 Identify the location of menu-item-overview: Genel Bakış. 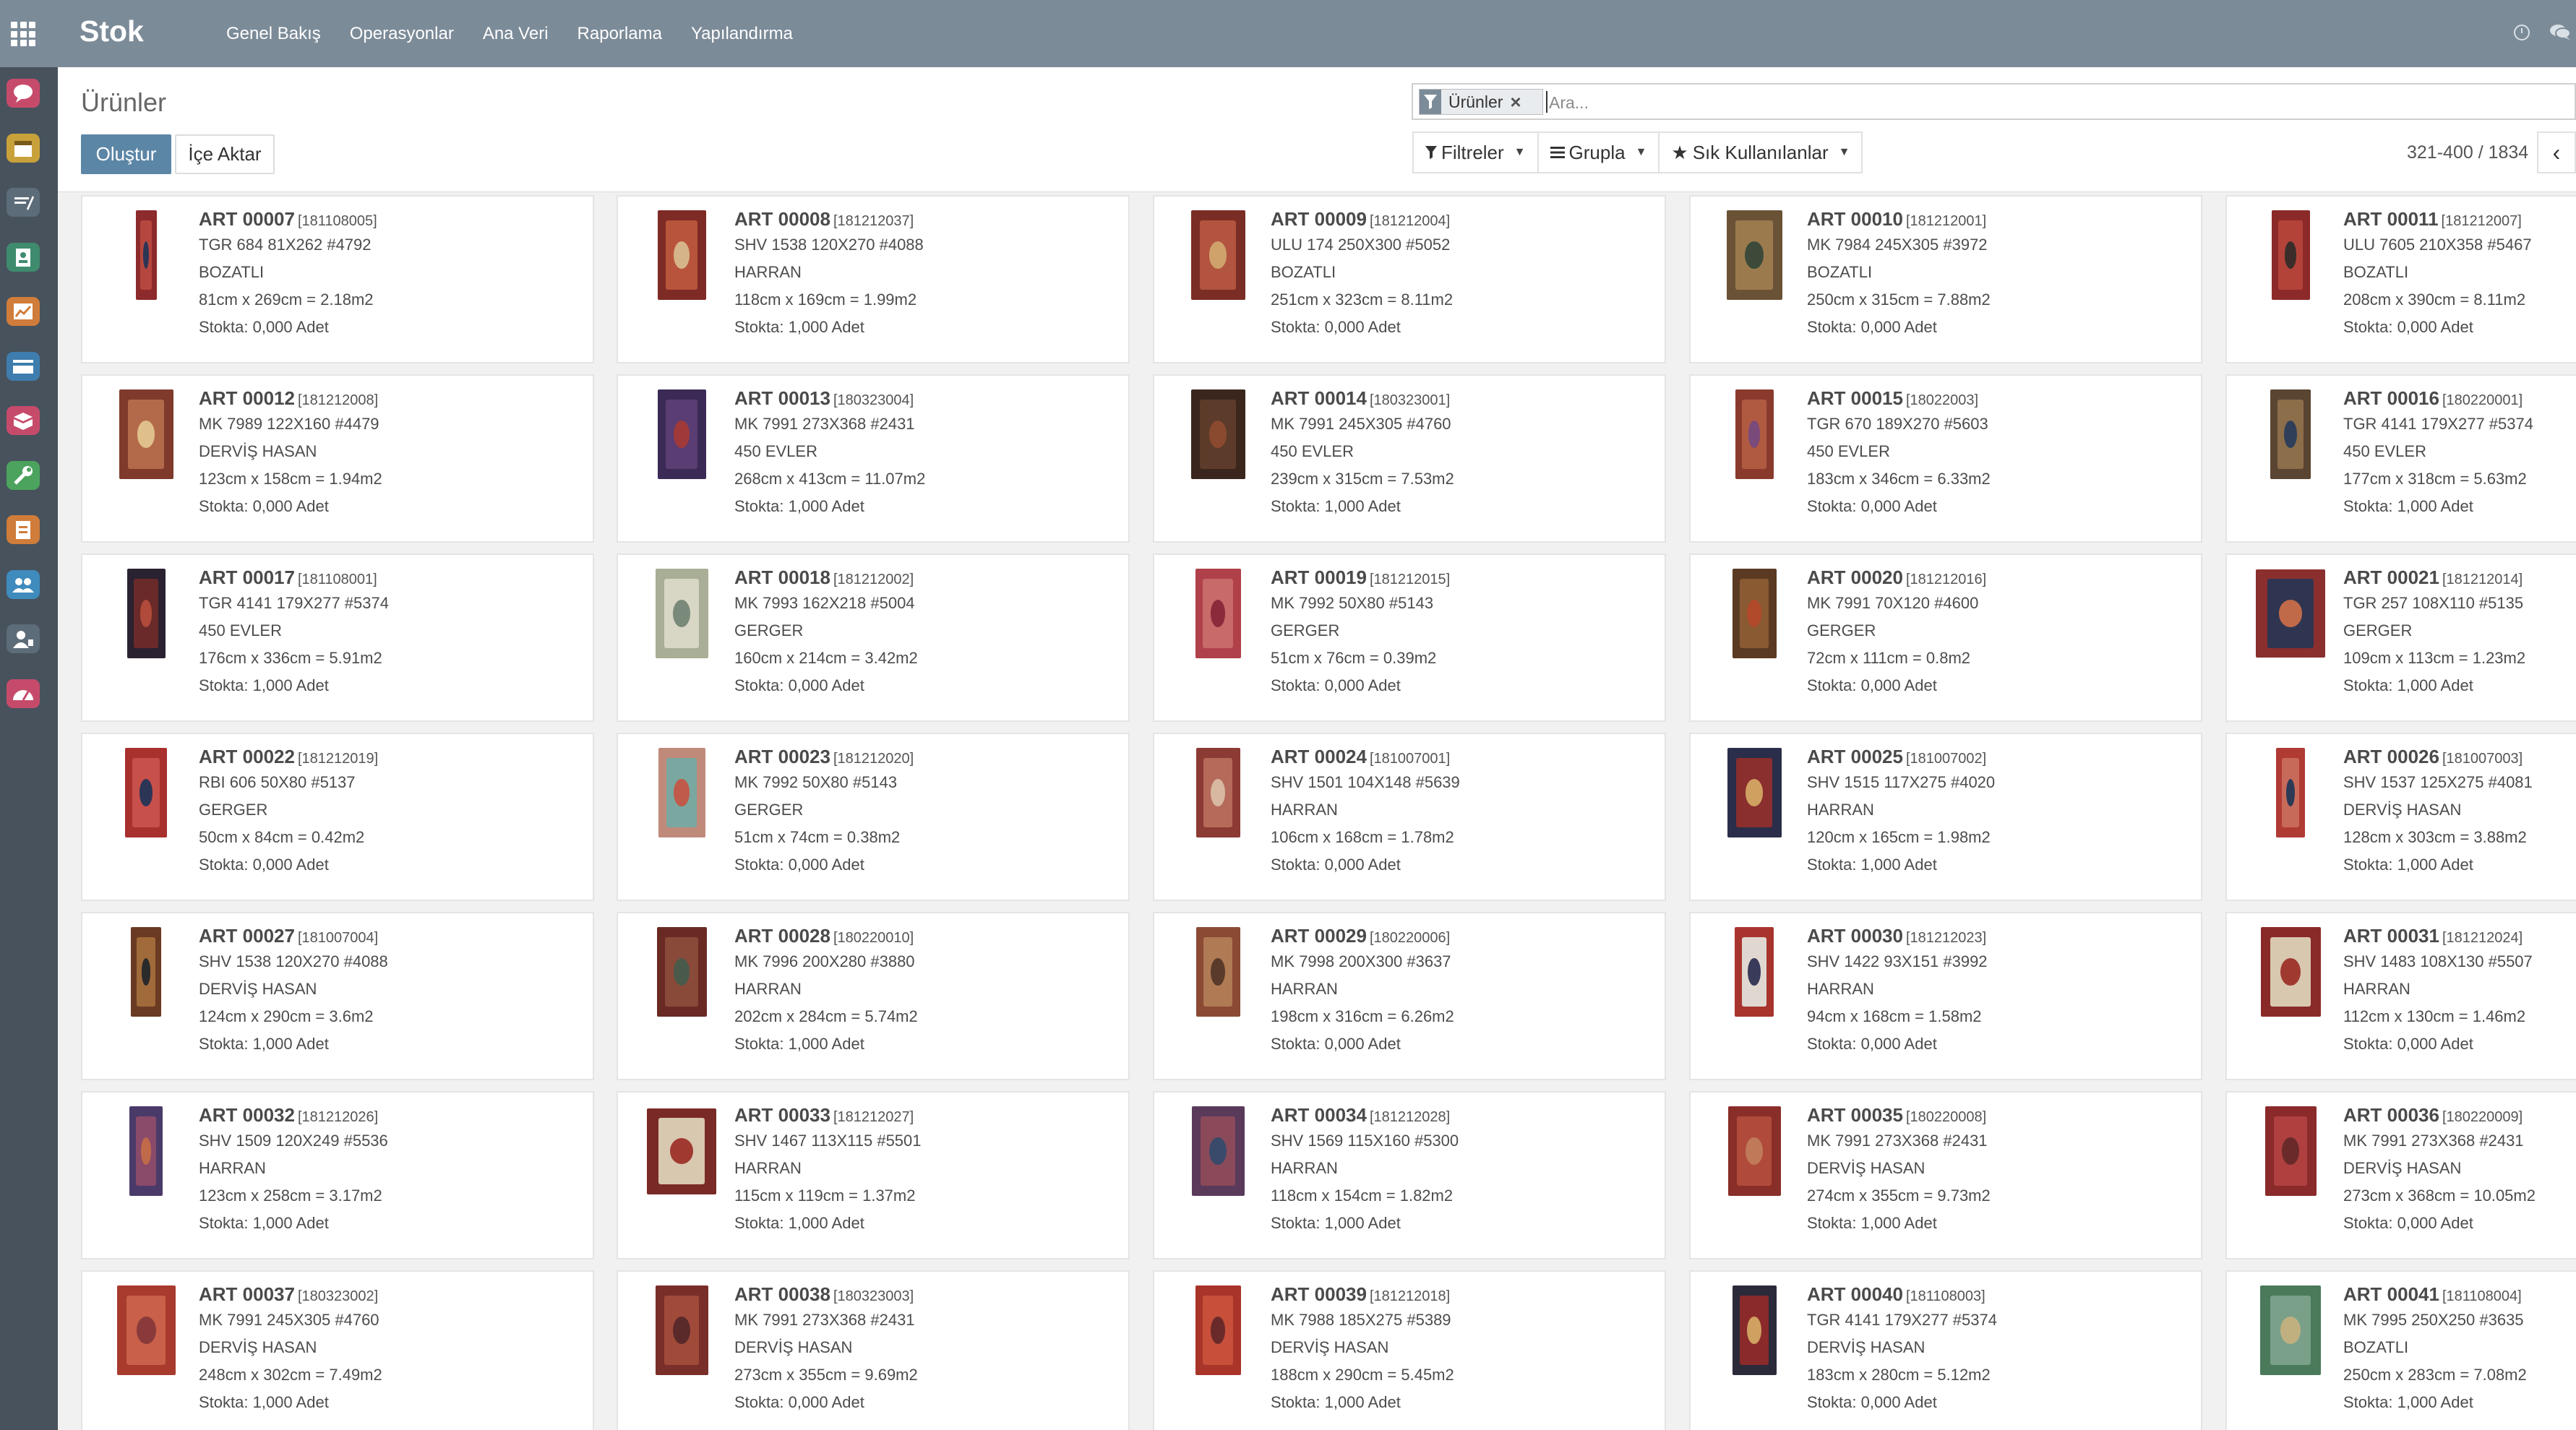
(273, 34).